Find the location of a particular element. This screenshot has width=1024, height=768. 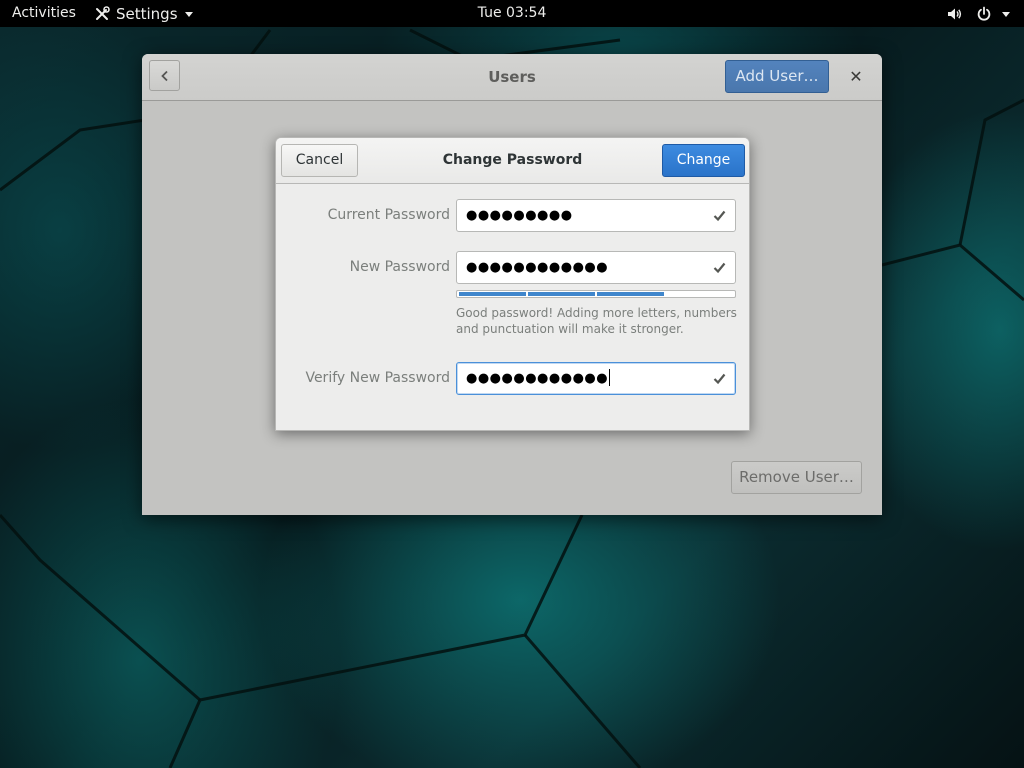

password-strength-bar is located at coordinates (596, 294).